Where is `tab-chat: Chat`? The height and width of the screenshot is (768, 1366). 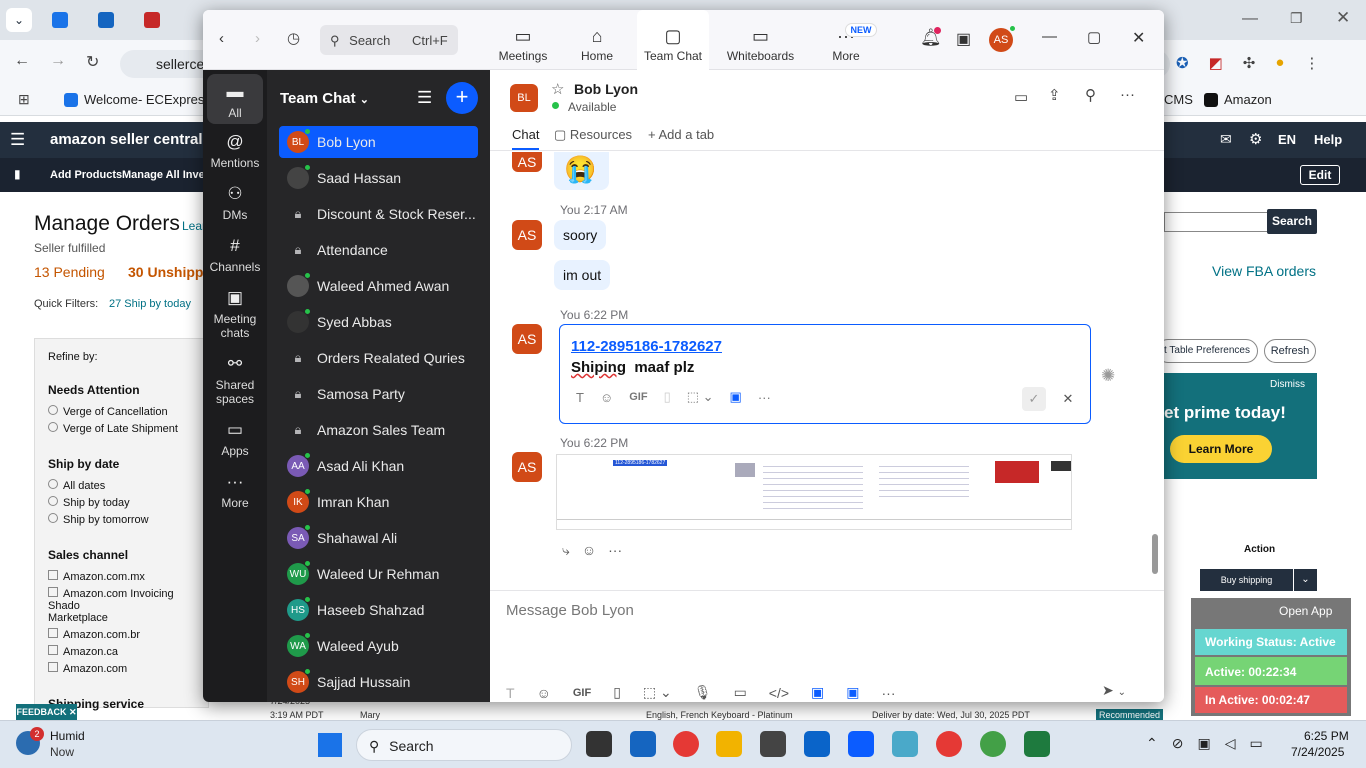
tab-chat: Chat is located at coordinates (526, 138).